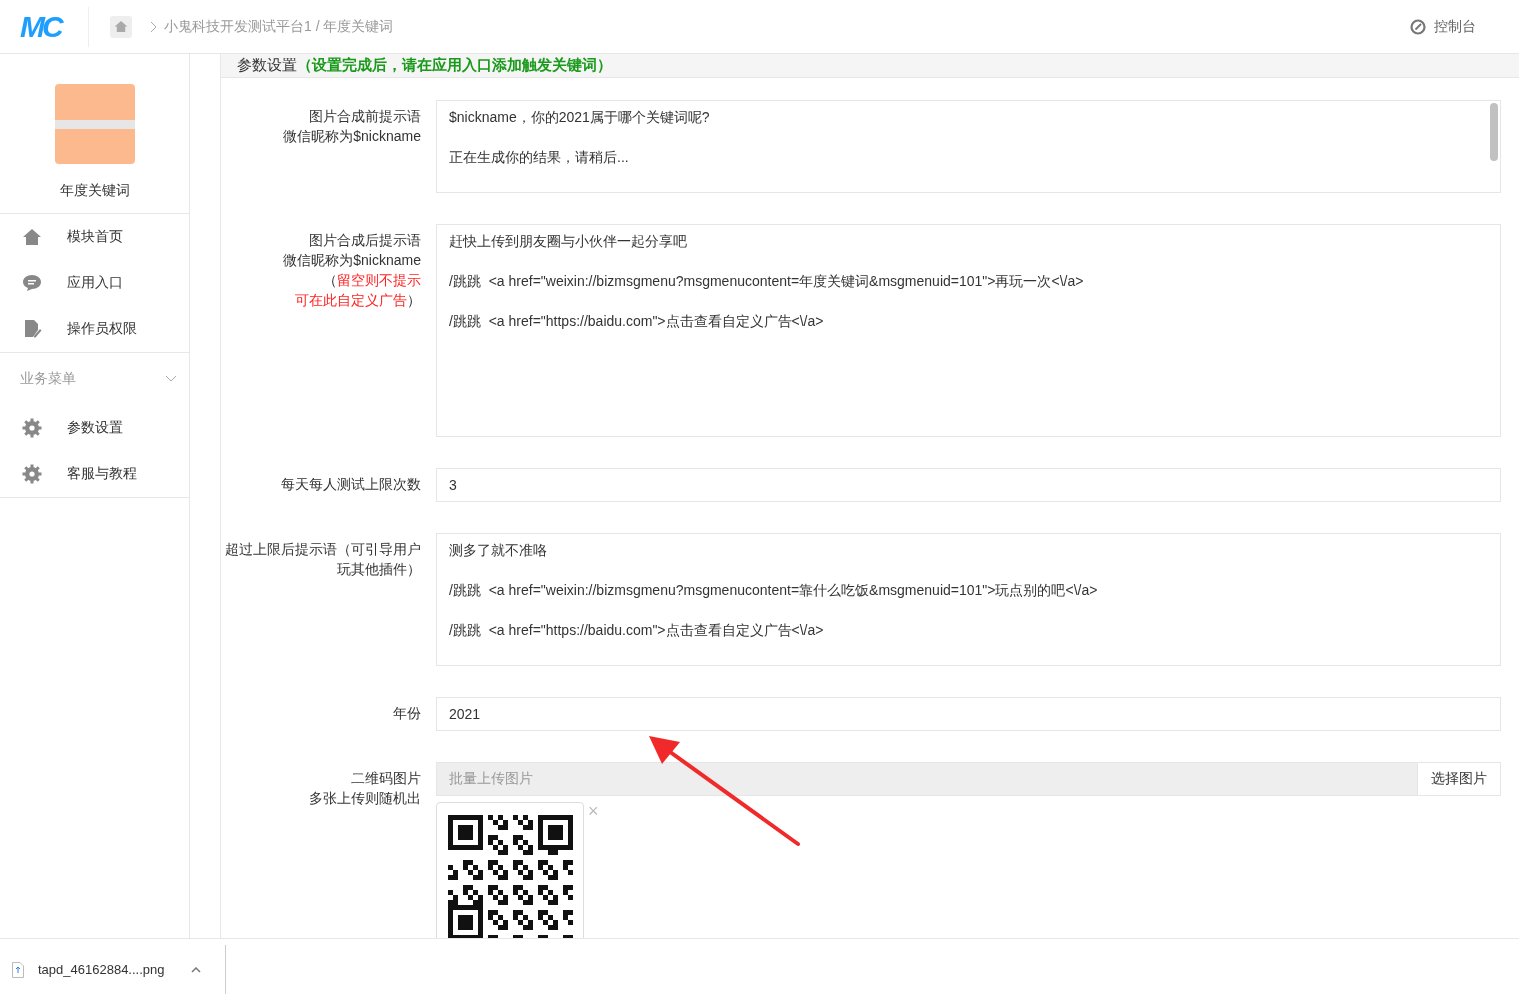  What do you see at coordinates (968, 485) in the screenshot?
I see `input-field: 3` at bounding box center [968, 485].